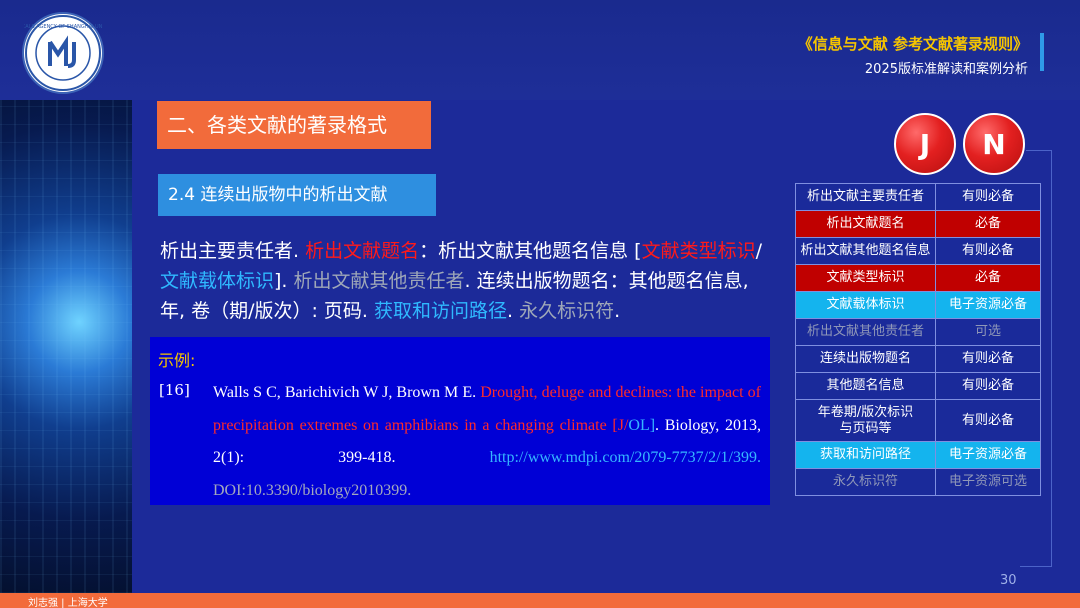 The width and height of the screenshot is (1080, 608). I want to click on reference-segment: OL], so click(642, 425).